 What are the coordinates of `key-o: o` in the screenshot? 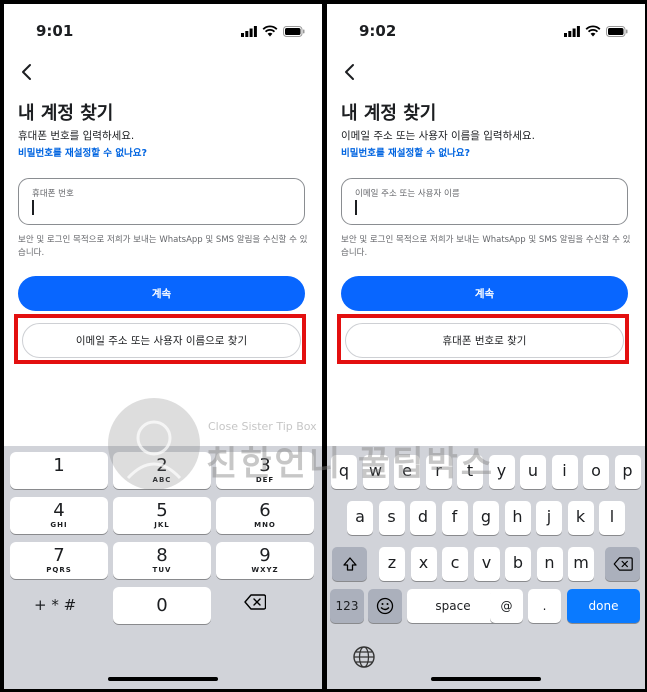 It's located at (596, 472).